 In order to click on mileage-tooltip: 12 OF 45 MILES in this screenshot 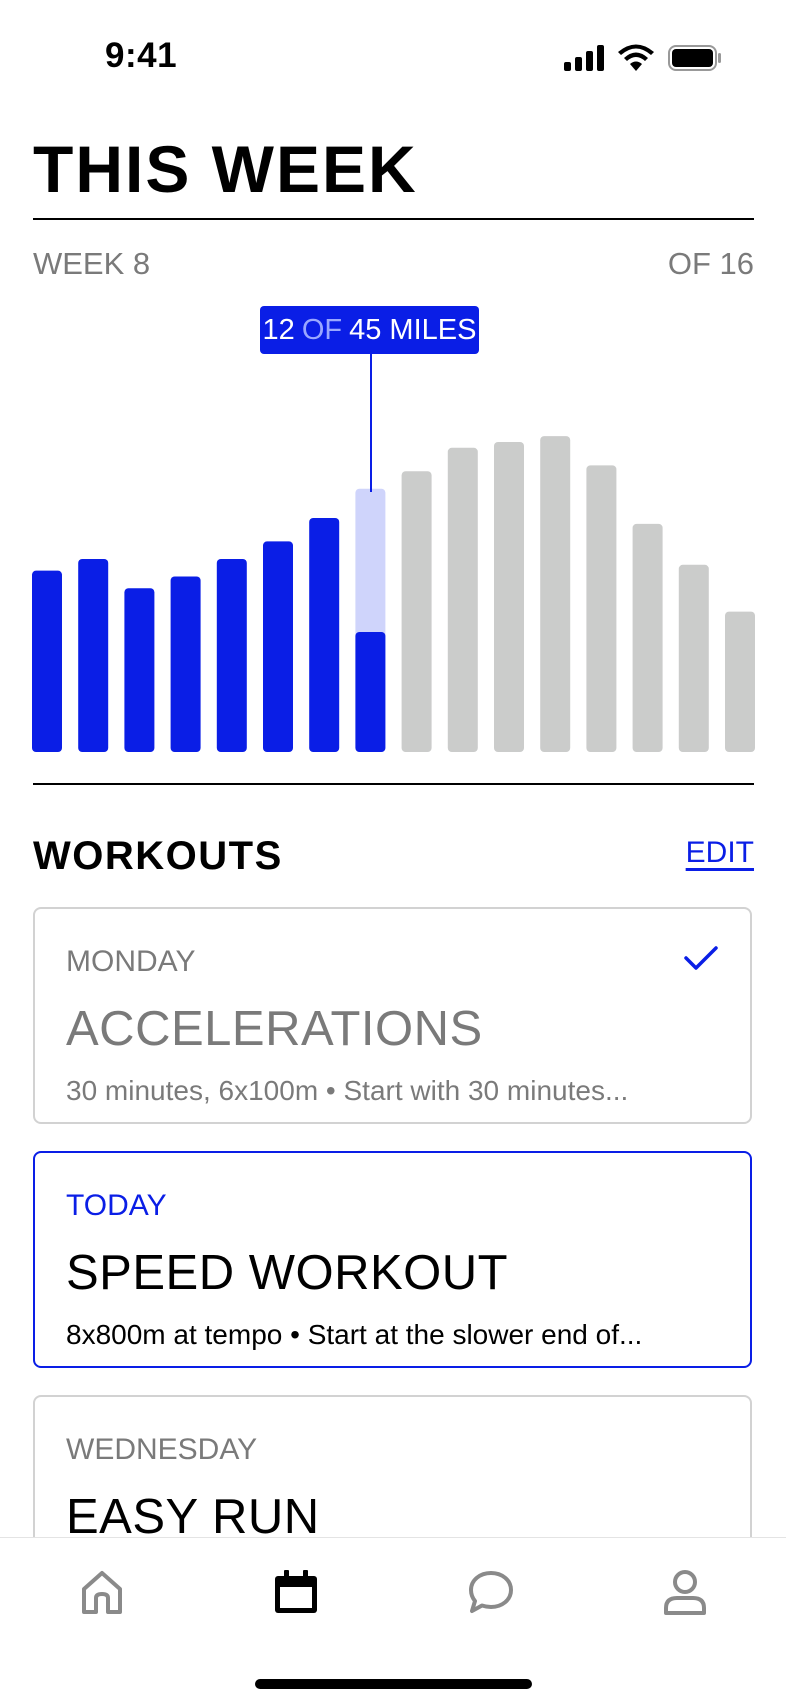, I will do `click(369, 330)`.